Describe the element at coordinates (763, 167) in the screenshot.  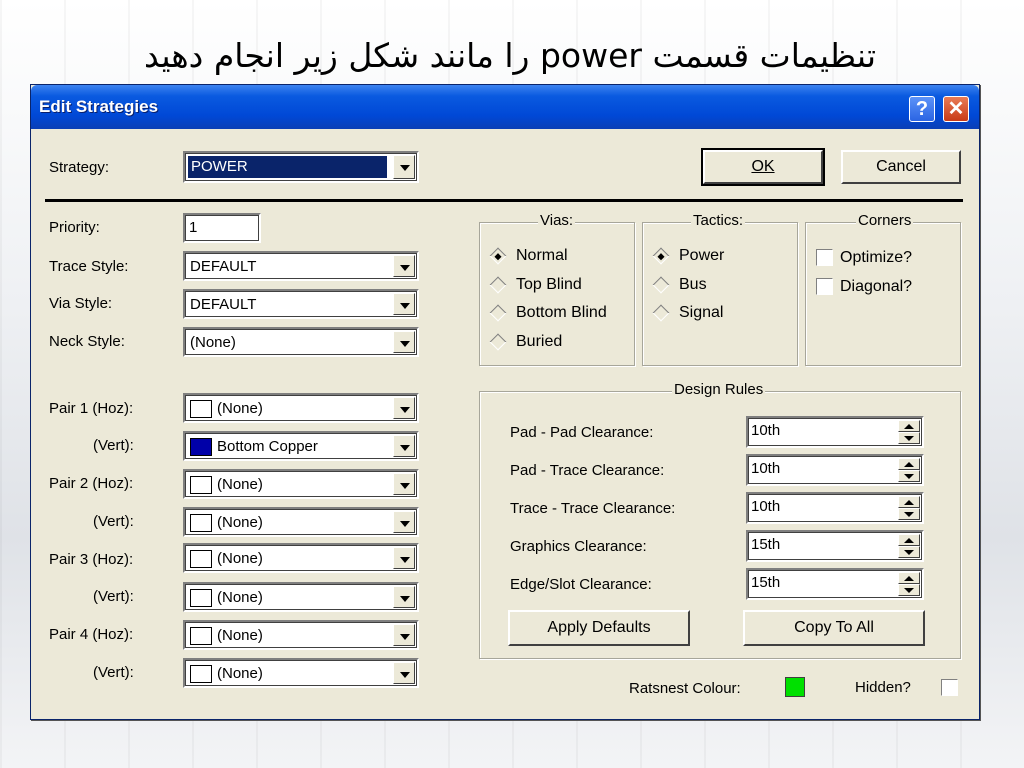
I see `ok-button: OK` at that location.